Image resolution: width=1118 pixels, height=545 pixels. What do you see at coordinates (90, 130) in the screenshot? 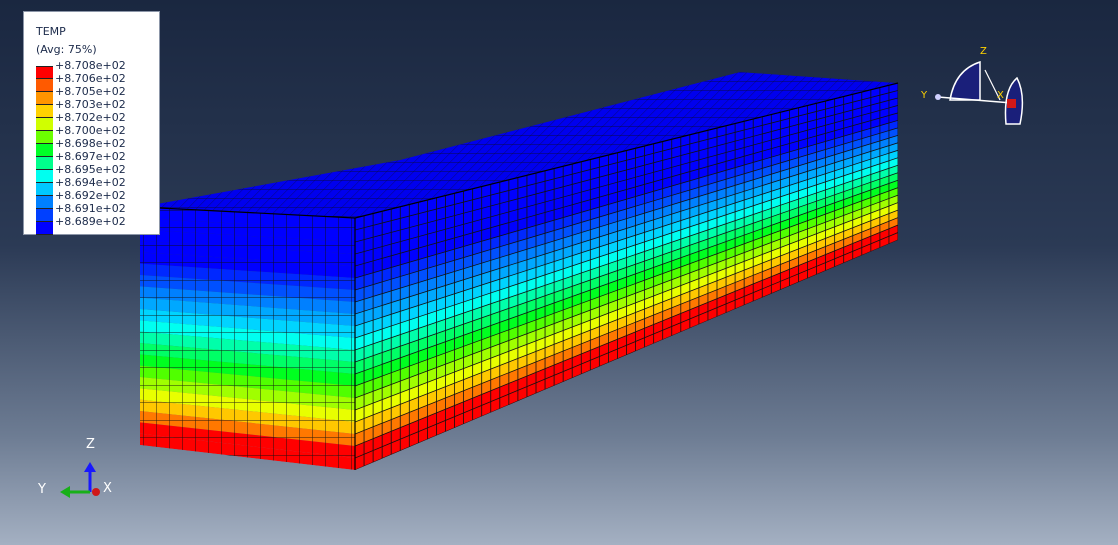
I see `legend-label: +8.700e+02` at bounding box center [90, 130].